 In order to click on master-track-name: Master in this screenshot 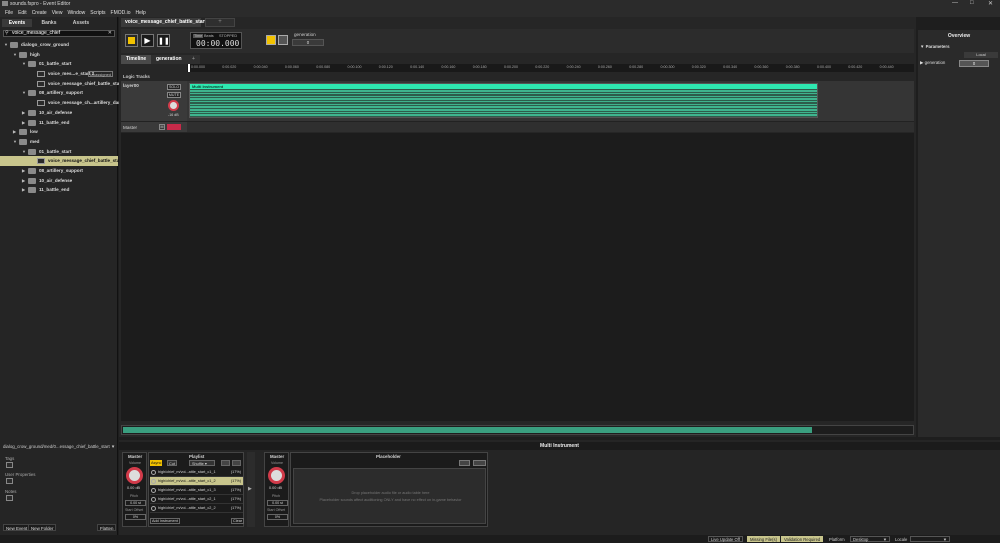, I will do `click(130, 127)`.